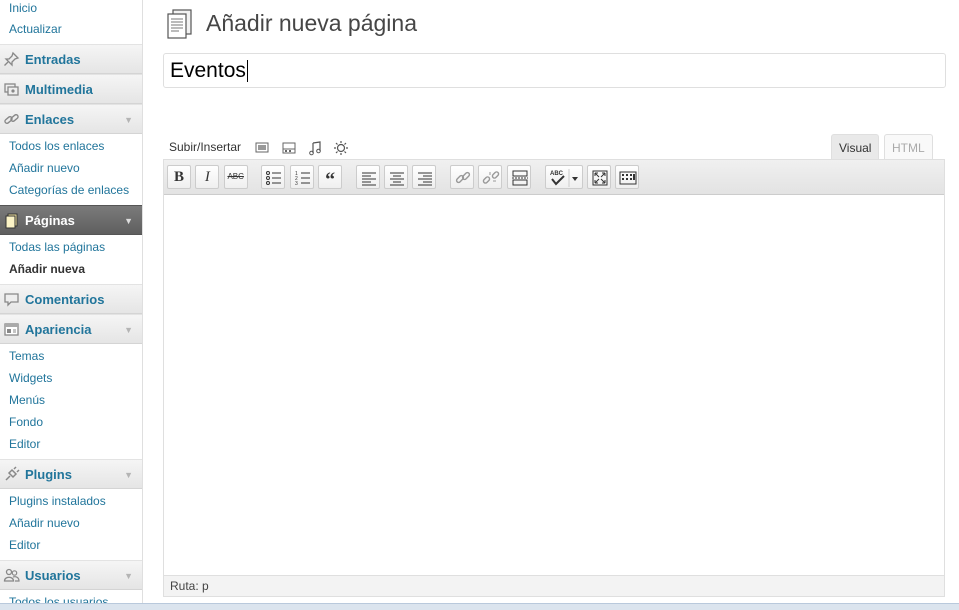 This screenshot has width=959, height=610. I want to click on menu-label: Apariencia, so click(58, 329).